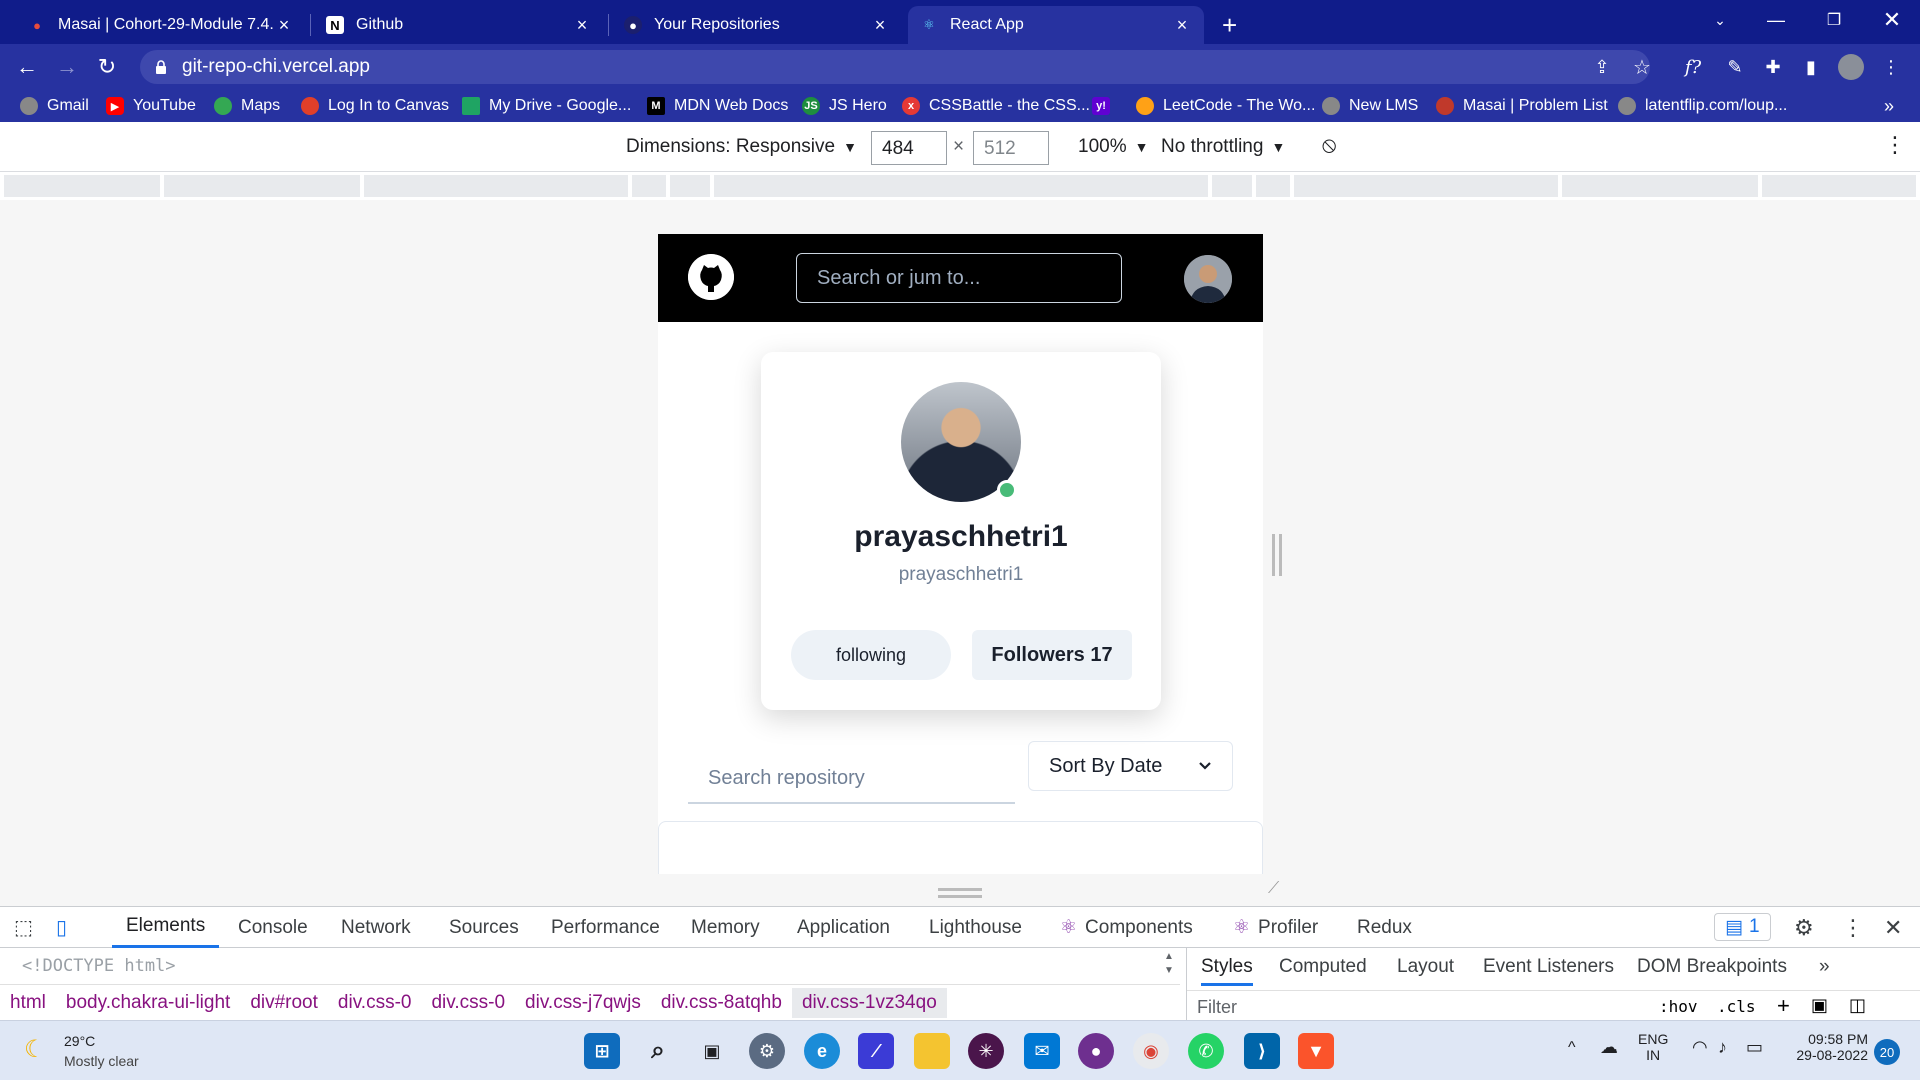 Image resolution: width=1920 pixels, height=1080 pixels. What do you see at coordinates (1824, 967) in the screenshot?
I see `more-tabs-icon: »` at bounding box center [1824, 967].